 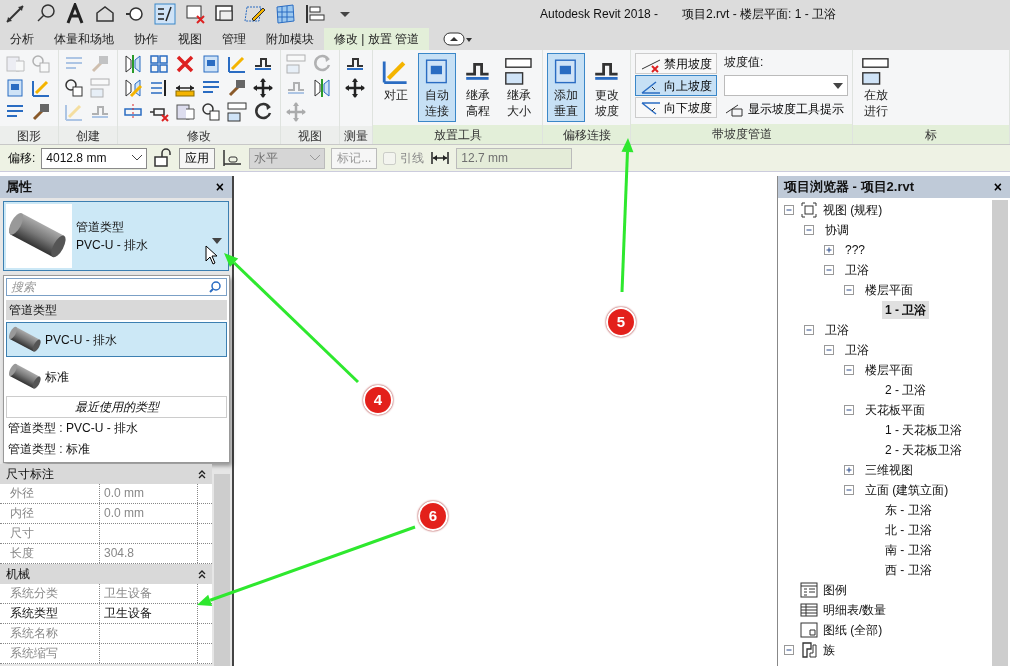 I want to click on apply-button: 应用, so click(x=197, y=158).